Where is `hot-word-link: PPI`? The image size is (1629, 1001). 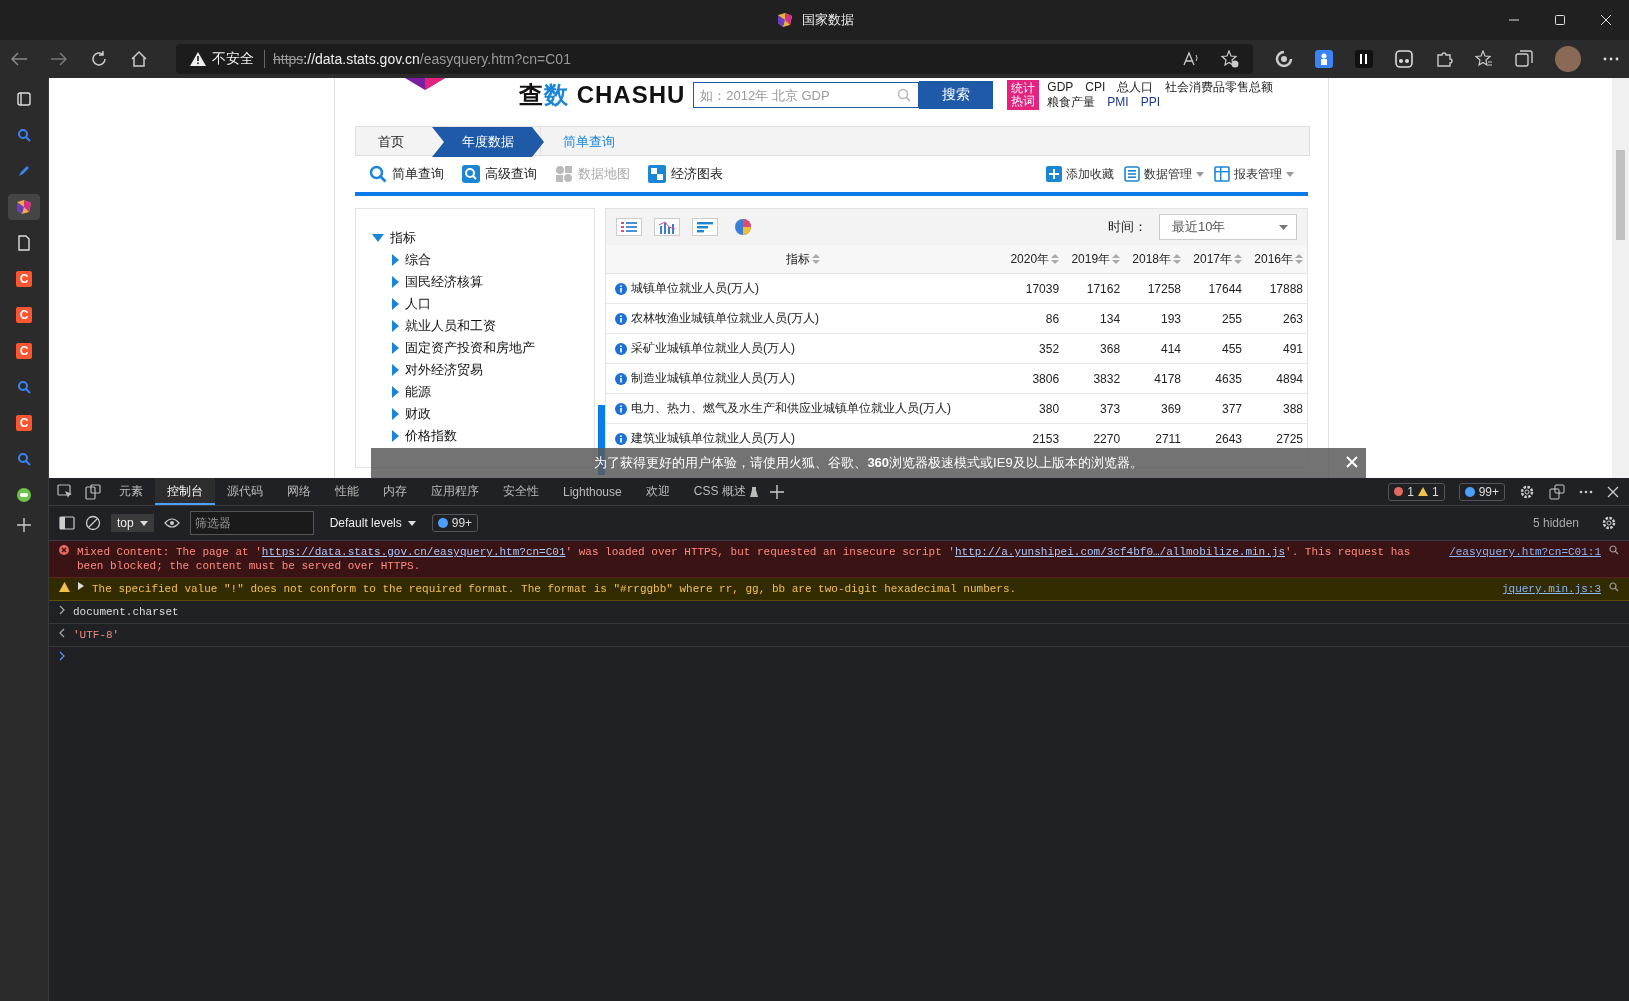
hot-word-link: PPI is located at coordinates (1150, 102).